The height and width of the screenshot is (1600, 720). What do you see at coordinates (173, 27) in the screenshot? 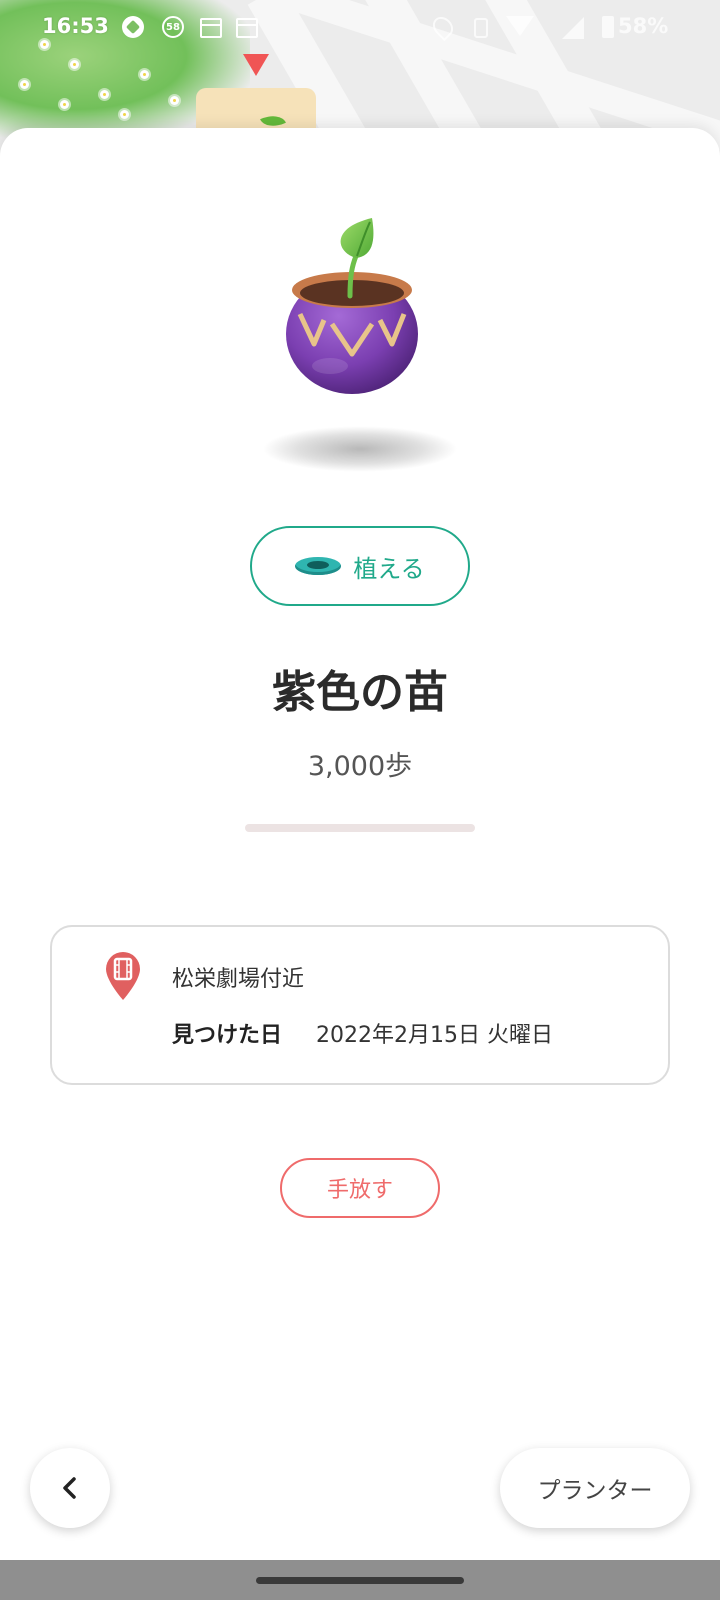
I see `badge-58-icon: 58` at bounding box center [173, 27].